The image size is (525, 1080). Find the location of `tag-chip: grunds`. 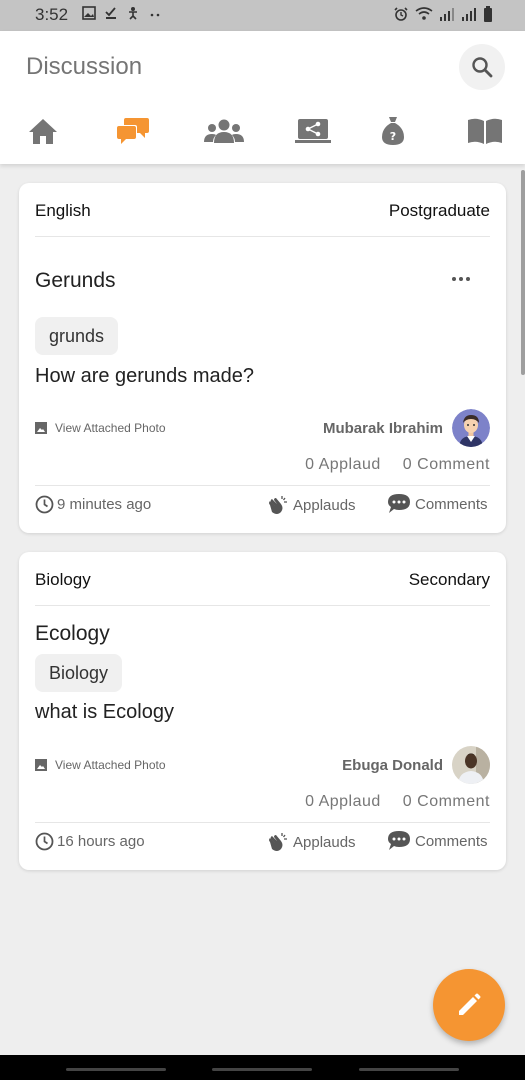

tag-chip: grunds is located at coordinates (77, 336).